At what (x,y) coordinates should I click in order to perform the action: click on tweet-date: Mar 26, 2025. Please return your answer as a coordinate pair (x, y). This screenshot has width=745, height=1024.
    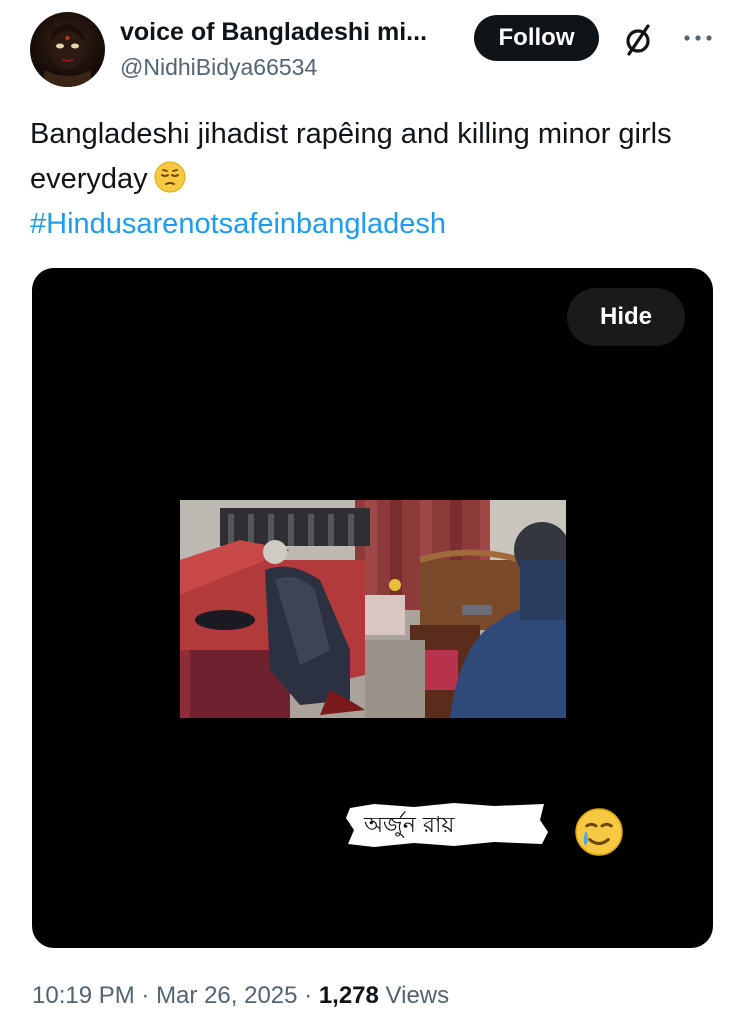
    Looking at the image, I should click on (226, 995).